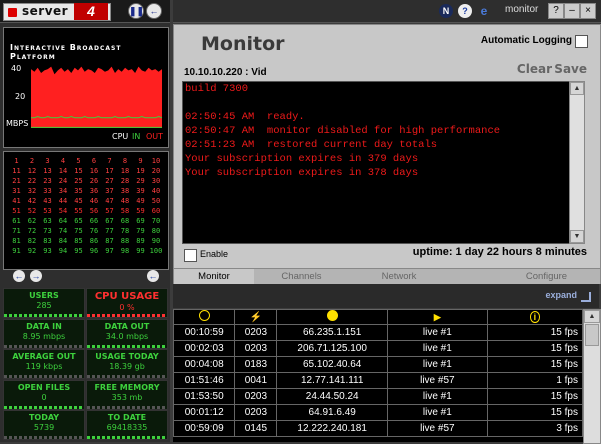  I want to click on channel-56: 56, so click(94, 211).